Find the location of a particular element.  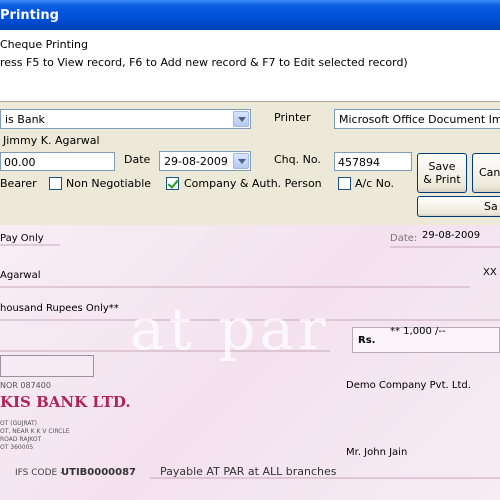

chevron-down-icon is located at coordinates (241, 119).